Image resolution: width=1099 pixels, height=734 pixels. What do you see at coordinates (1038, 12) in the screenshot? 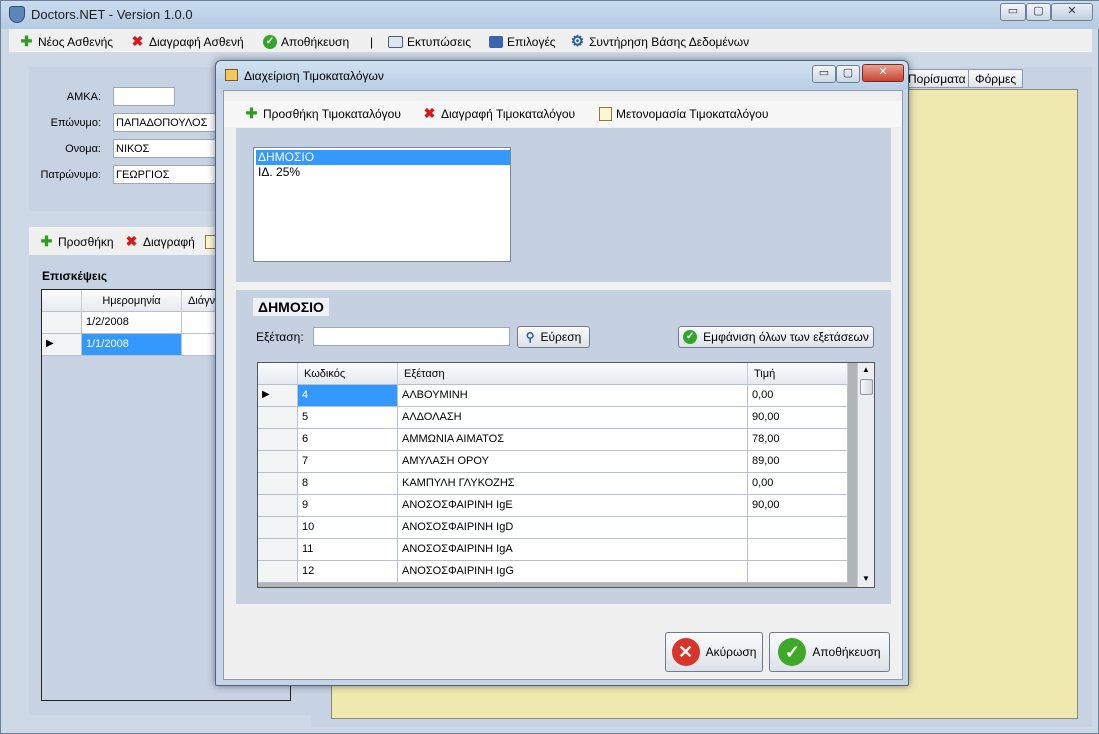
I see `maximize-button: ▢` at bounding box center [1038, 12].